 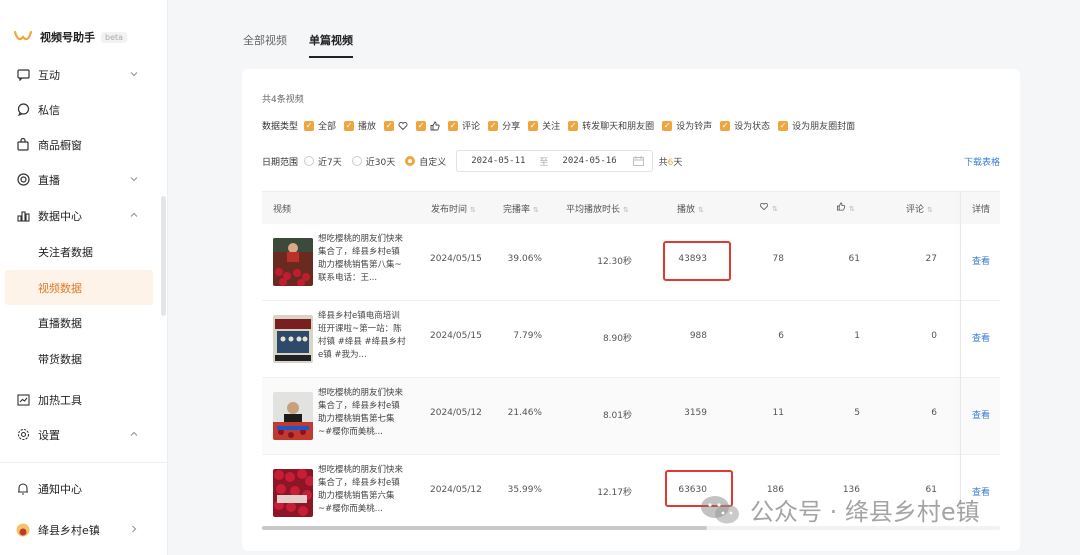 I want to click on scrollbar-thumb, so click(x=484, y=528).